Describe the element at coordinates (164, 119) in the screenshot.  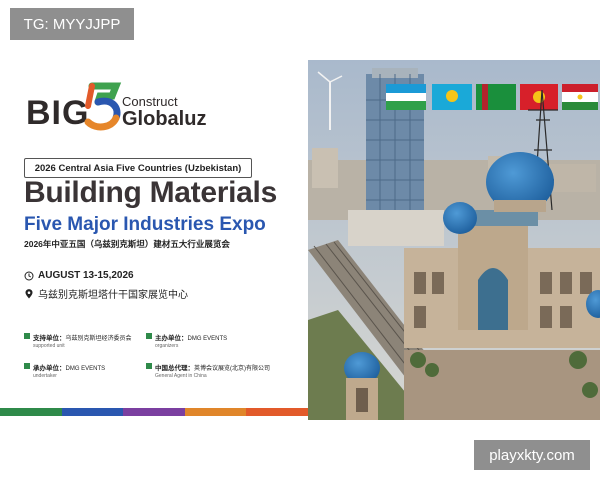
I see `logo-globaluz-text: Globaluz` at that location.